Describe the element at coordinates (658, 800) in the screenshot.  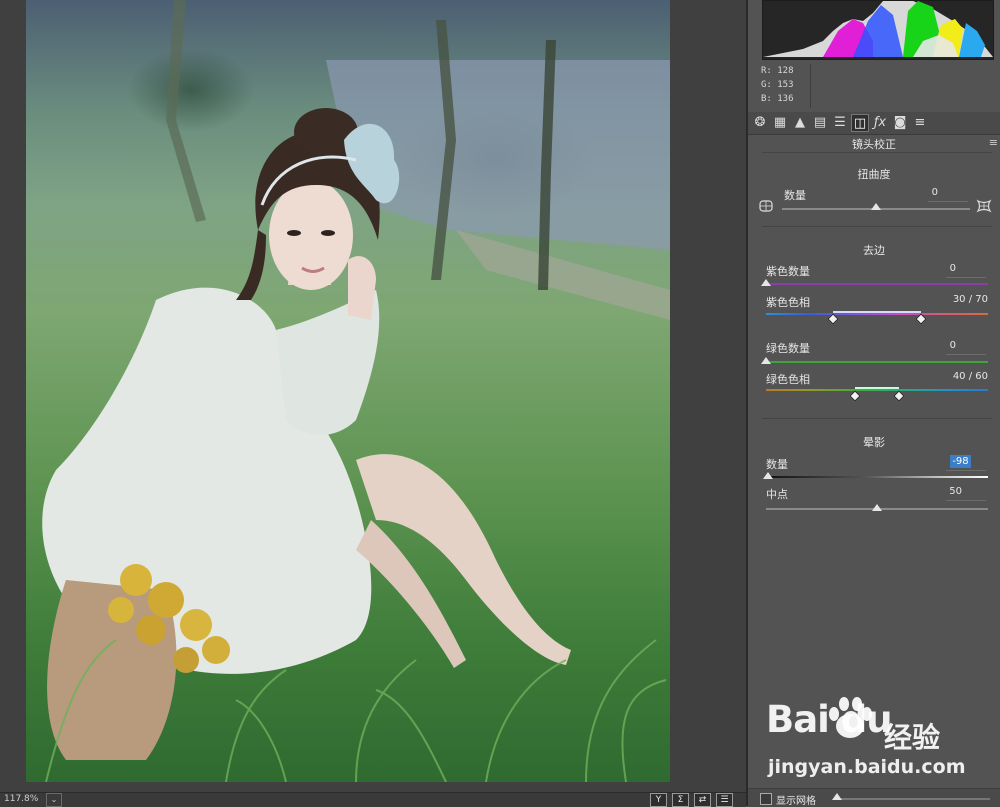
I see `before-after-y-button: Y` at that location.